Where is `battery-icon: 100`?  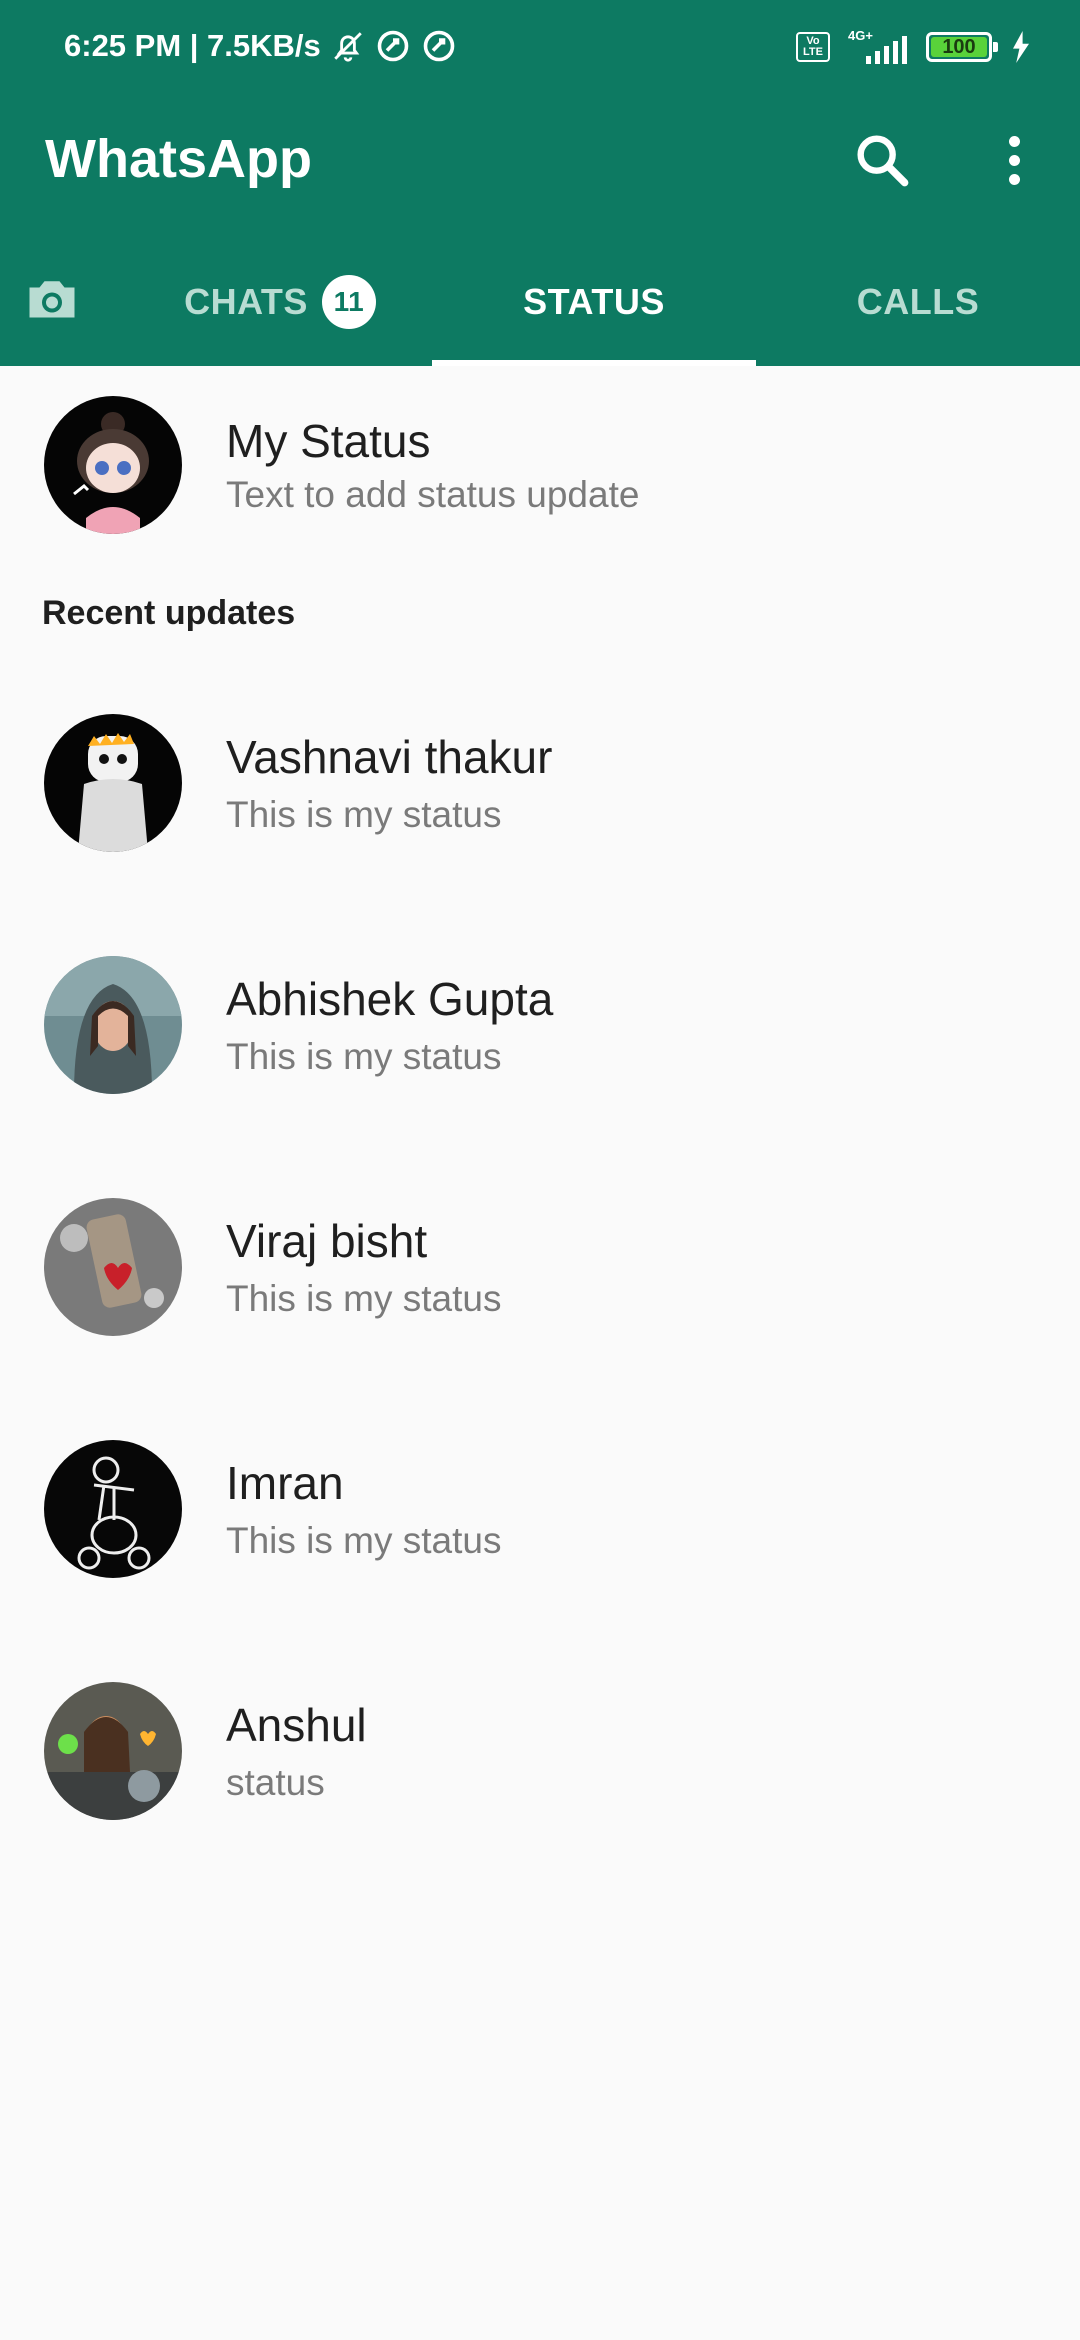 battery-icon: 100 is located at coordinates (962, 47).